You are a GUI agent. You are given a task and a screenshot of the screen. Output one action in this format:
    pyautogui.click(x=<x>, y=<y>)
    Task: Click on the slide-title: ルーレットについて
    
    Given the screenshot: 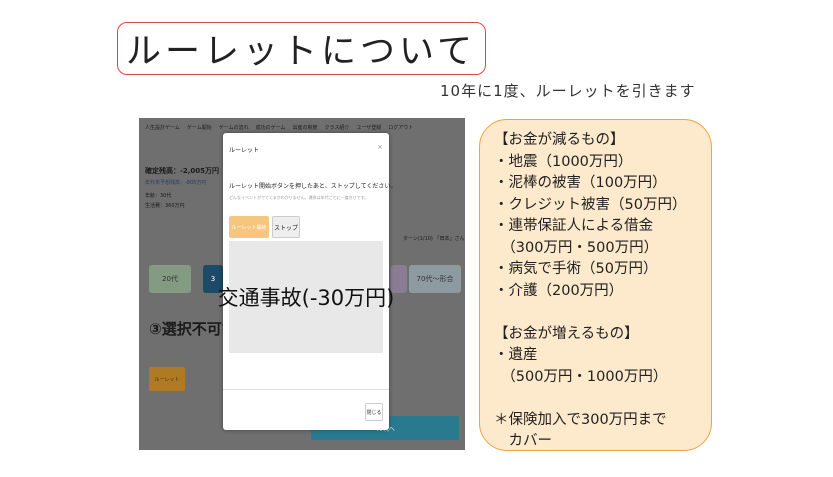 What is the action you would take?
    pyautogui.click(x=301, y=48)
    